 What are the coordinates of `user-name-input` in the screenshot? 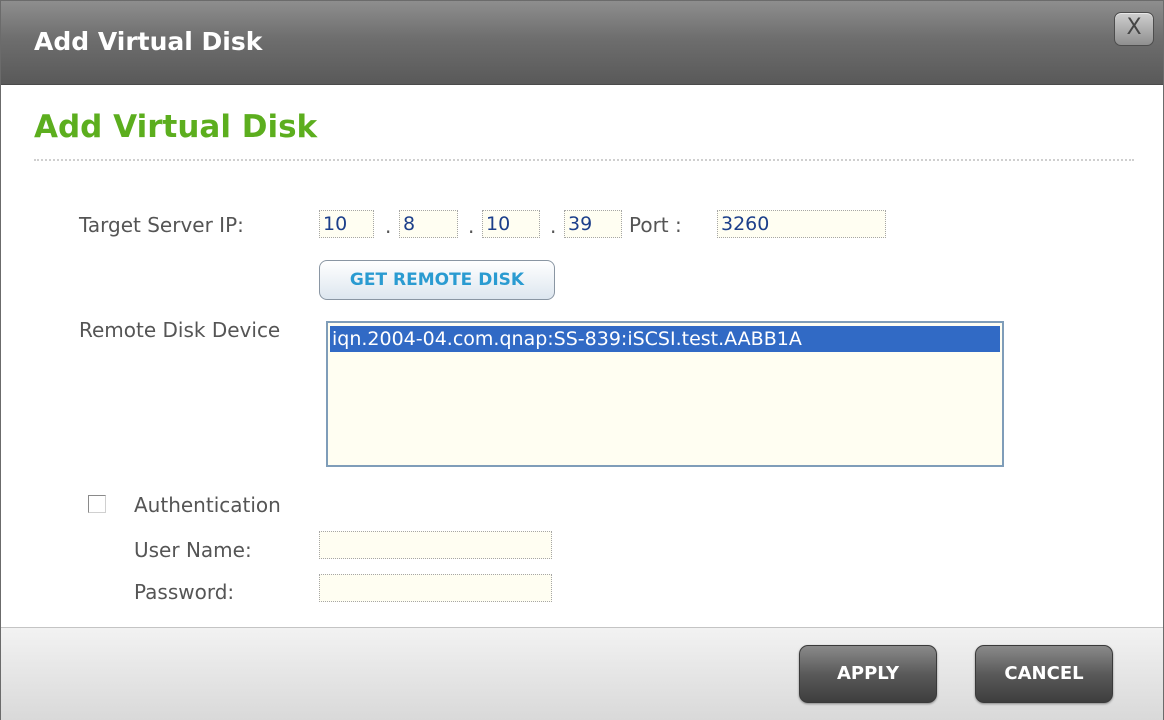 It's located at (435, 545).